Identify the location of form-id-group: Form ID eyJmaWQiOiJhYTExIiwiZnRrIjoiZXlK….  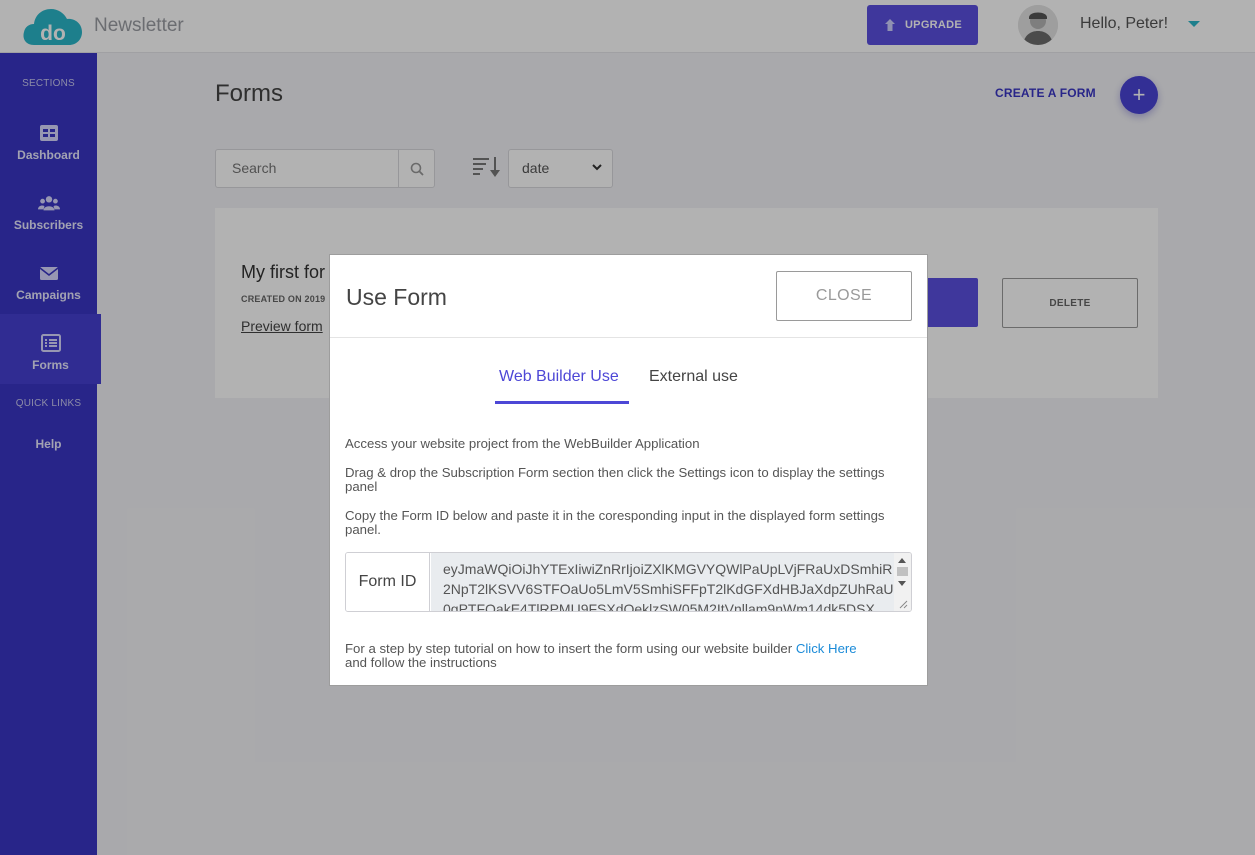
(628, 582).